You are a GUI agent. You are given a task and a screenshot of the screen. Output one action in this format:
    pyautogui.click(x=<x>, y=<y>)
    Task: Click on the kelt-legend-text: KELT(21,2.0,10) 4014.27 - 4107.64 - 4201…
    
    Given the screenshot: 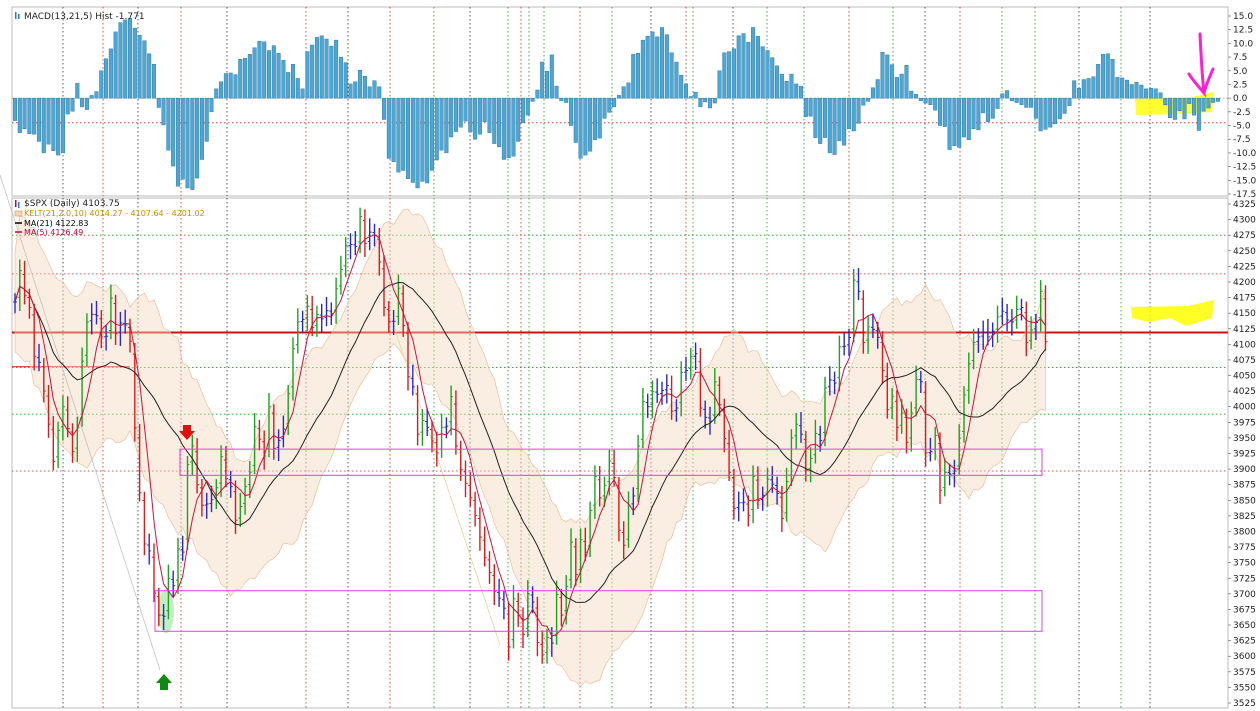 What is the action you would take?
    pyautogui.click(x=114, y=213)
    